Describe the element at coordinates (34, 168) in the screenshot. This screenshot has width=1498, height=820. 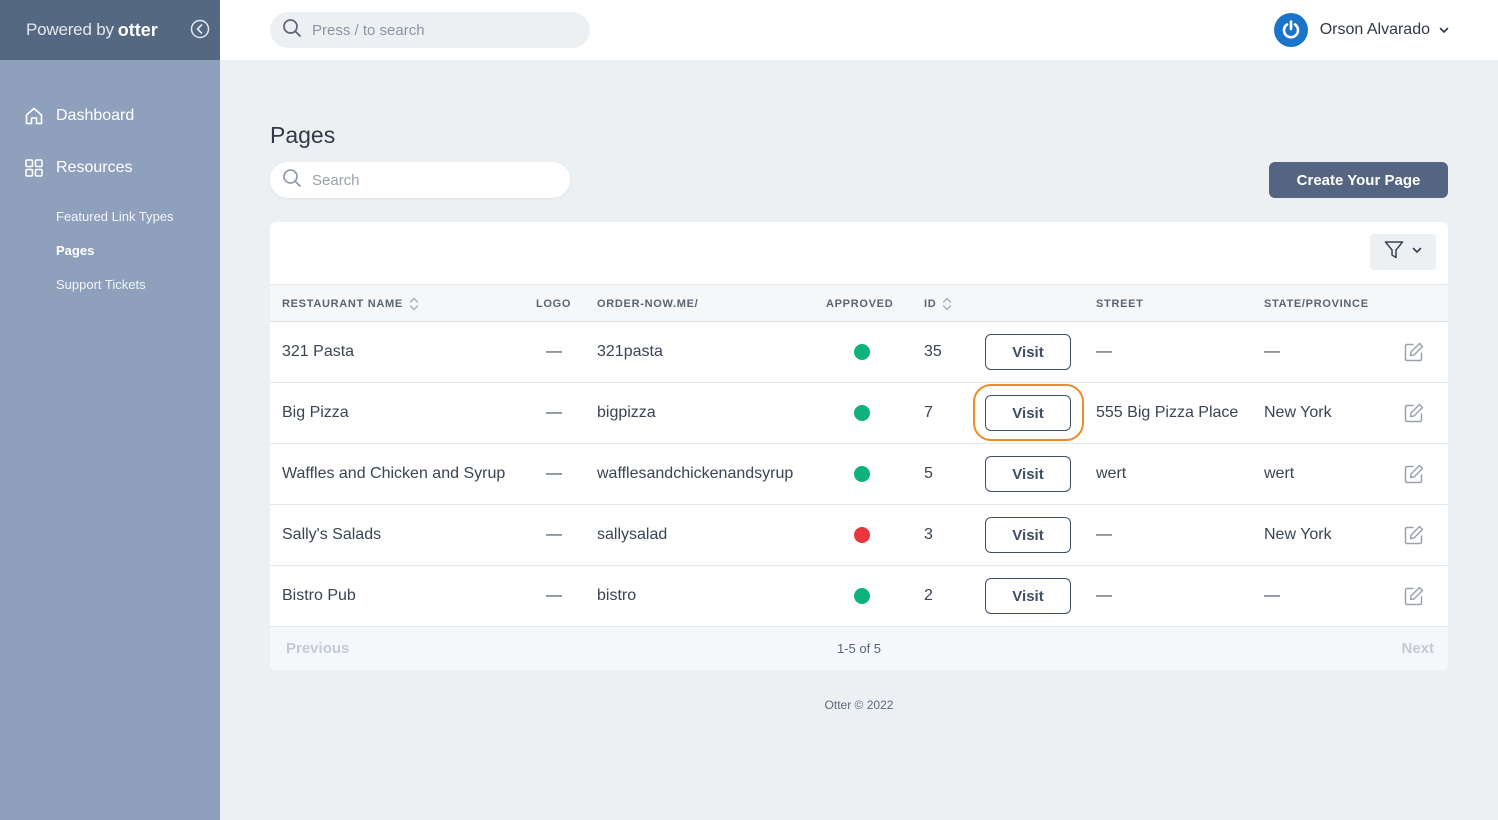
I see `grid-icon` at that location.